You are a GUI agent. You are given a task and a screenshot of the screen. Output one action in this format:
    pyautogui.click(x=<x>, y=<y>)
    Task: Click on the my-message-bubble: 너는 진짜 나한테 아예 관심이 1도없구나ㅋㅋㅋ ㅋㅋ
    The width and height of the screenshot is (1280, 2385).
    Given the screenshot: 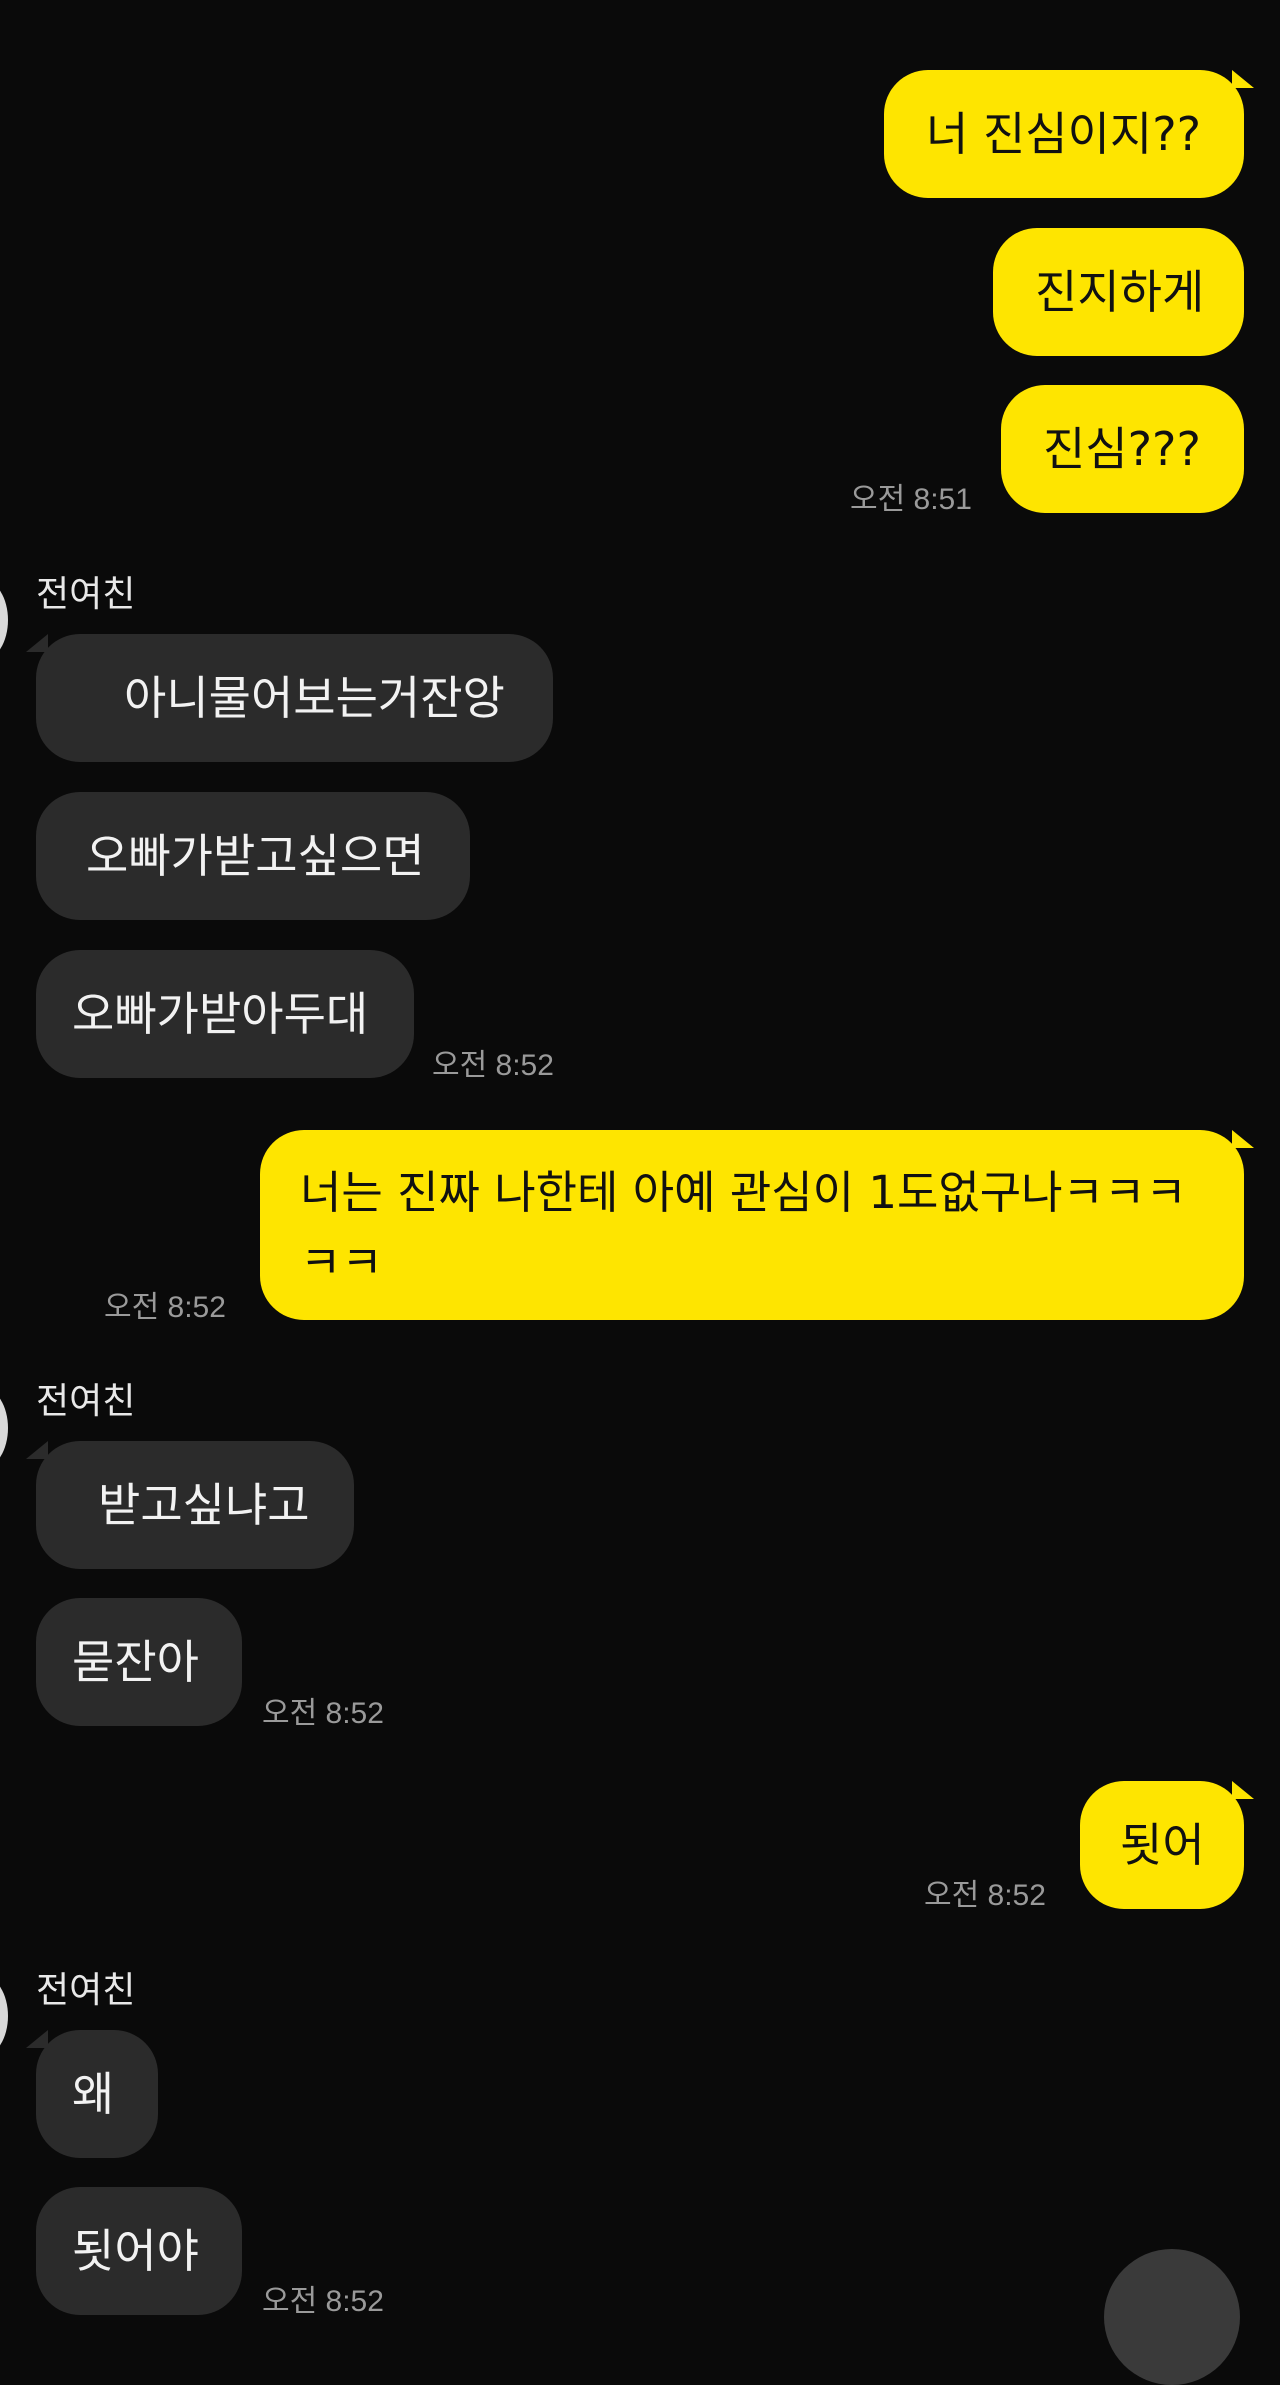 What is the action you would take?
    pyautogui.click(x=752, y=1225)
    